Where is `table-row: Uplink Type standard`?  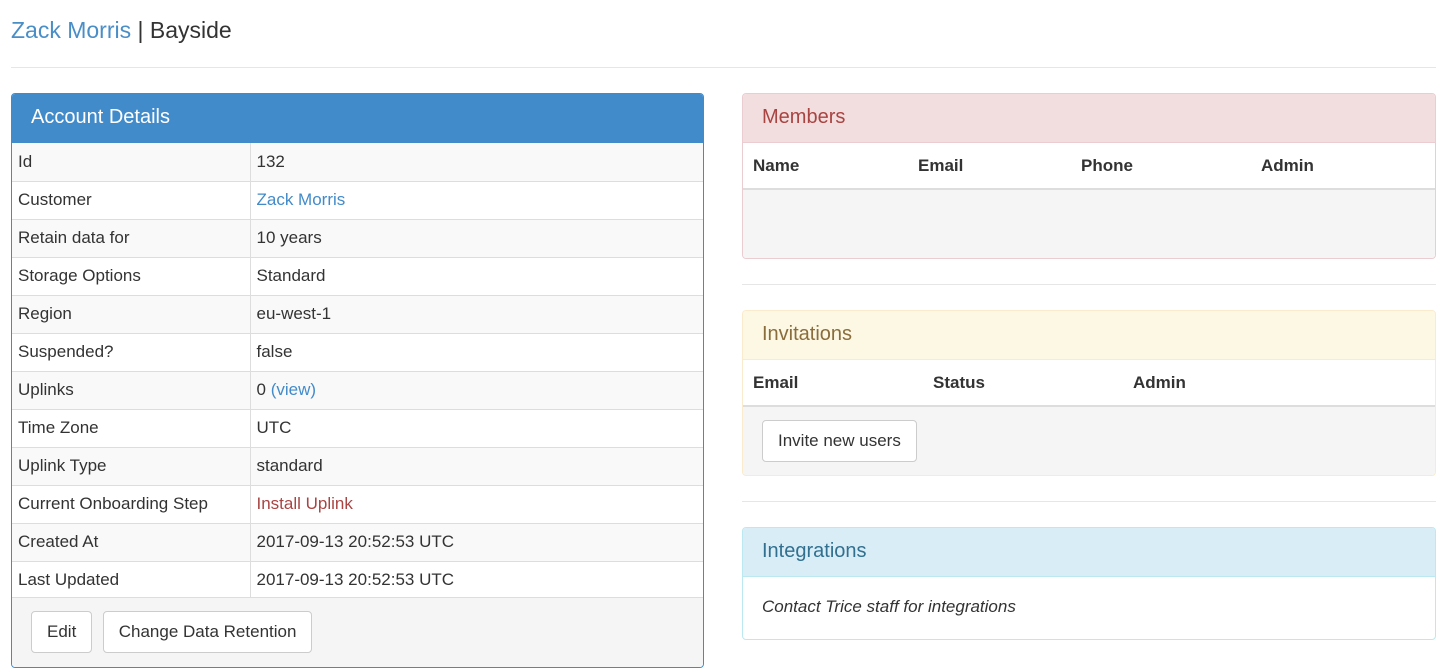
table-row: Uplink Type standard is located at coordinates (357, 465).